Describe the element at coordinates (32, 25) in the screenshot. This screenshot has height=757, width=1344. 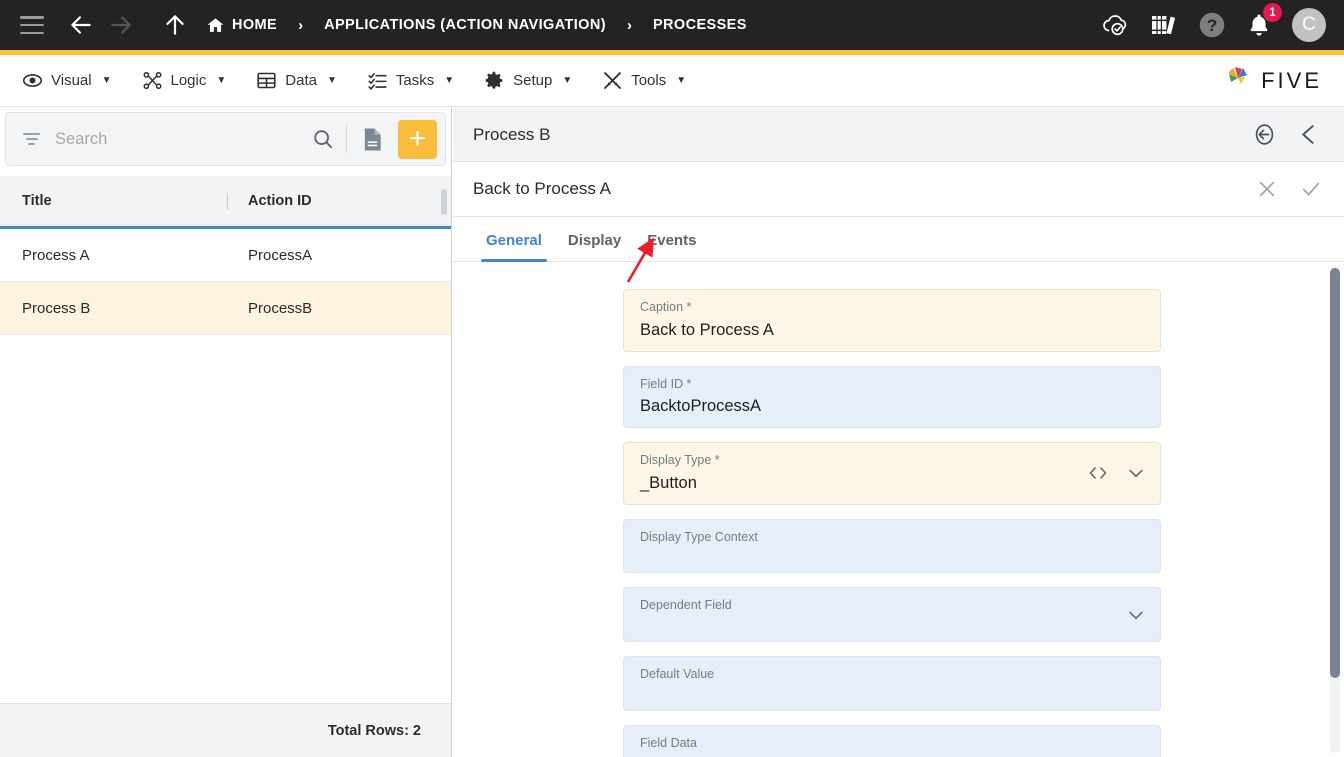
I see `hamburger-icon` at that location.